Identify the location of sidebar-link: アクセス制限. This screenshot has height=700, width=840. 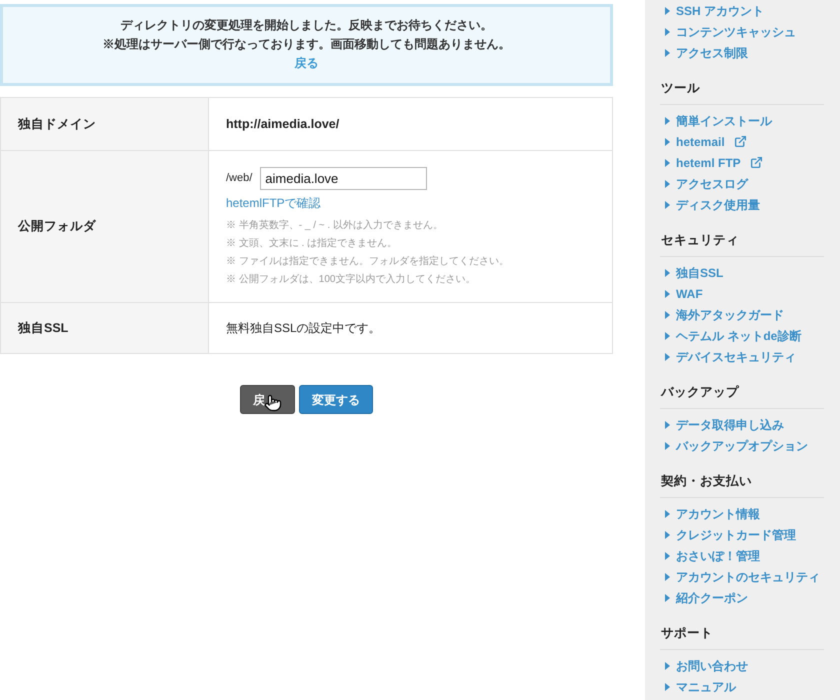
(706, 53).